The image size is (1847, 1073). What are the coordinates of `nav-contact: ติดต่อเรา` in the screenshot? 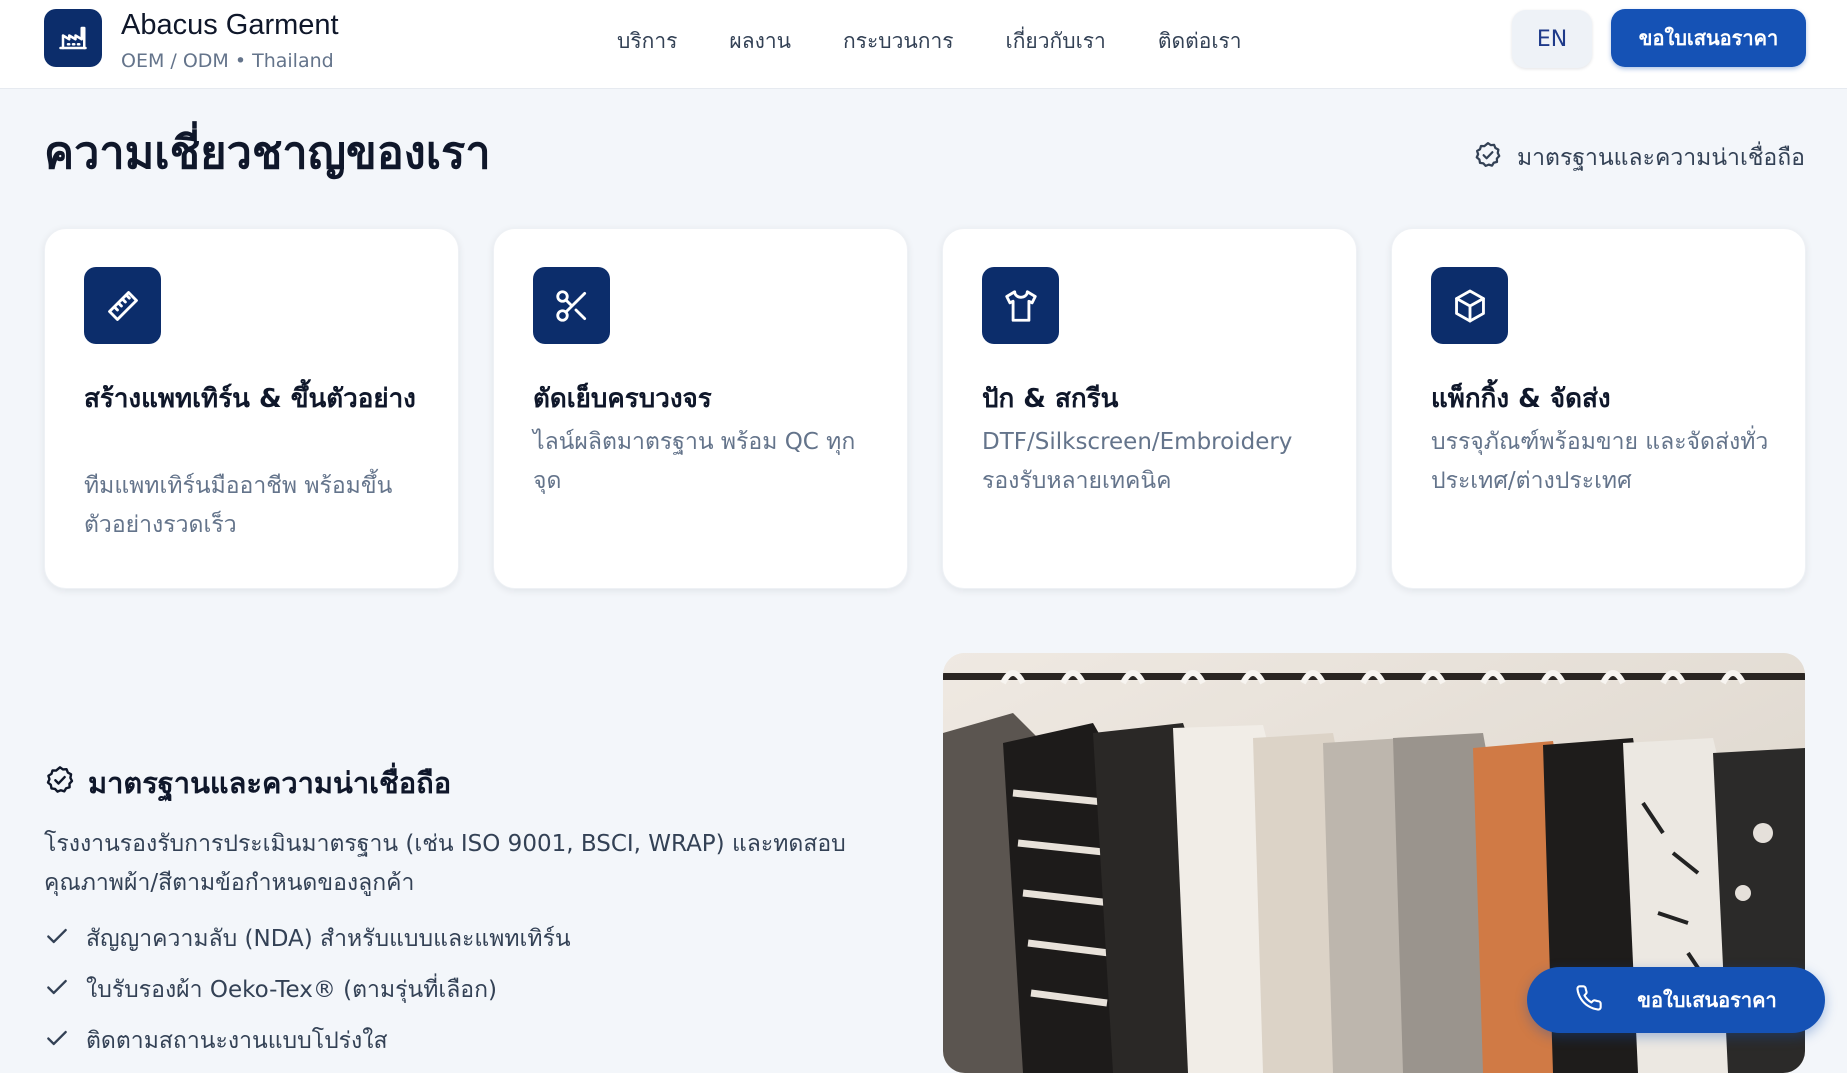 It's located at (1200, 41).